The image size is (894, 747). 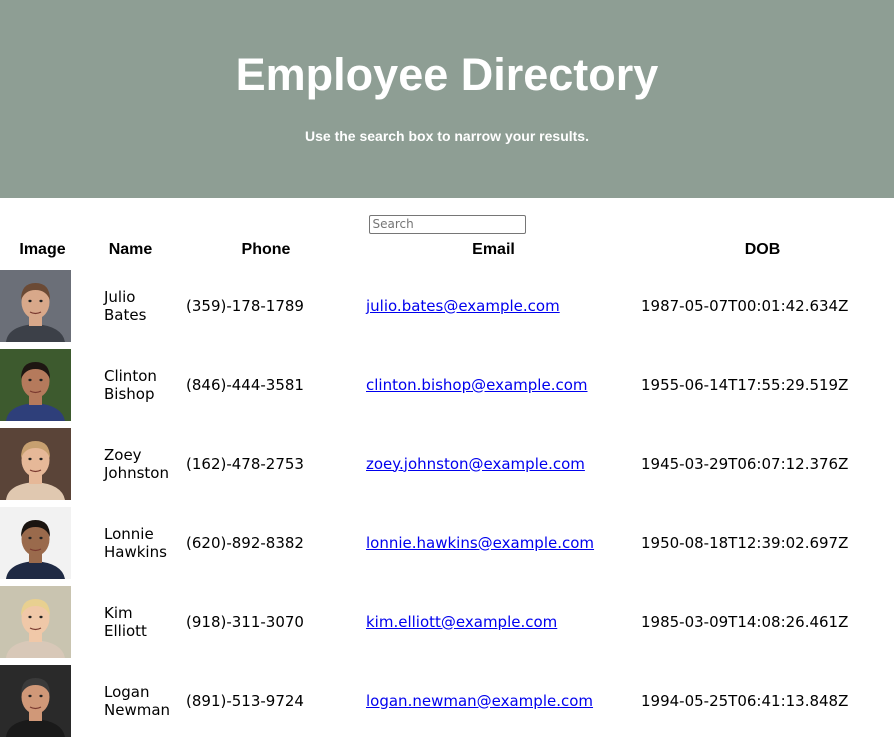 I want to click on email-cell: lonnie.hawkins@example.com, so click(x=493, y=542).